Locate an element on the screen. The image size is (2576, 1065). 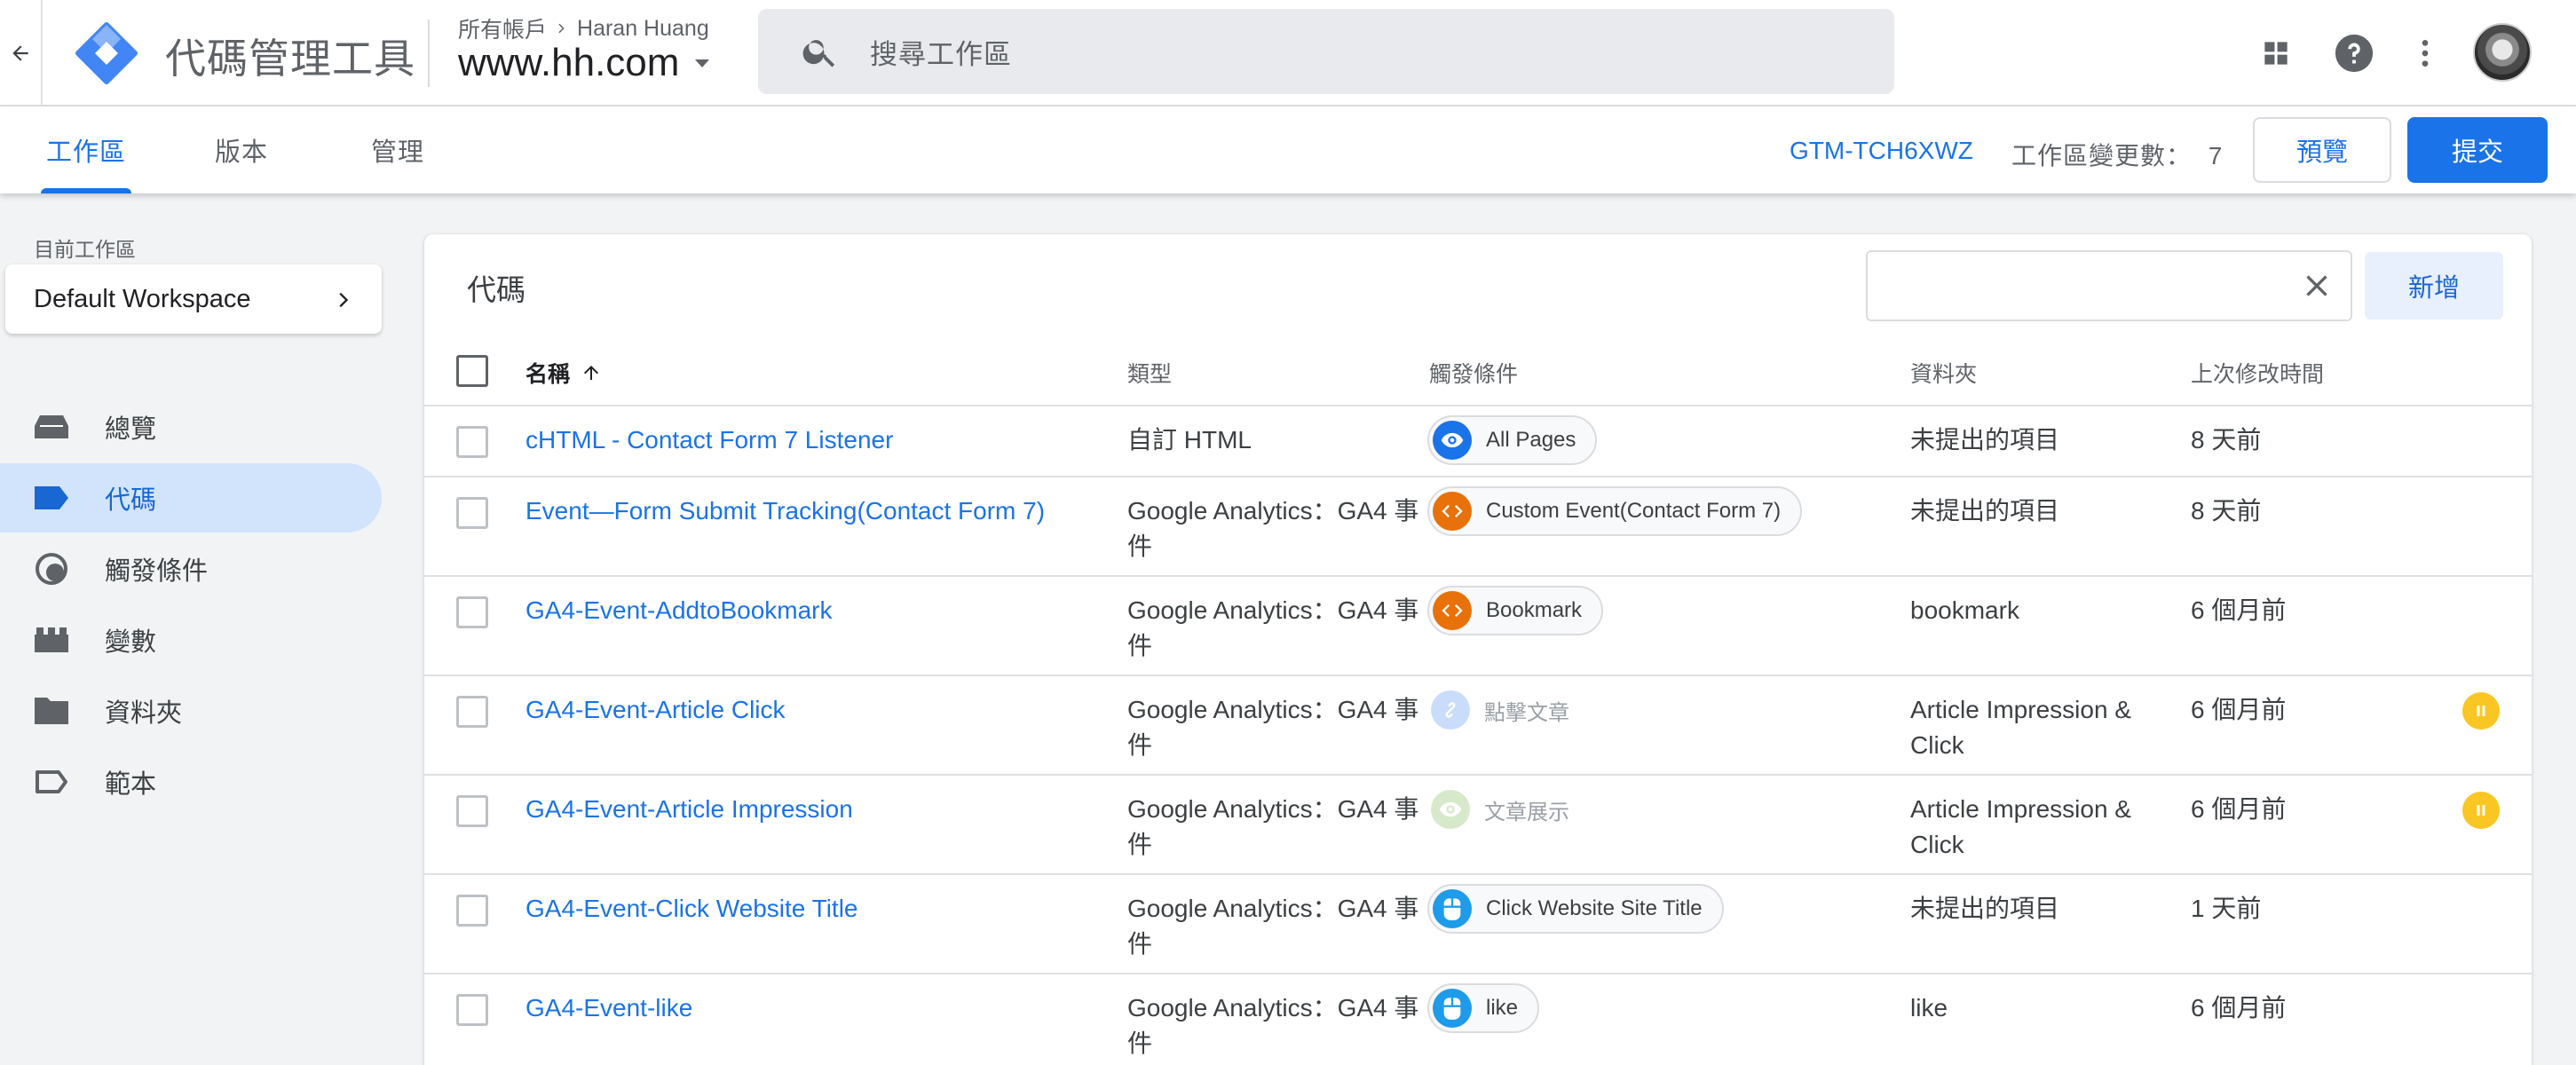
search-icon is located at coordinates (818, 53).